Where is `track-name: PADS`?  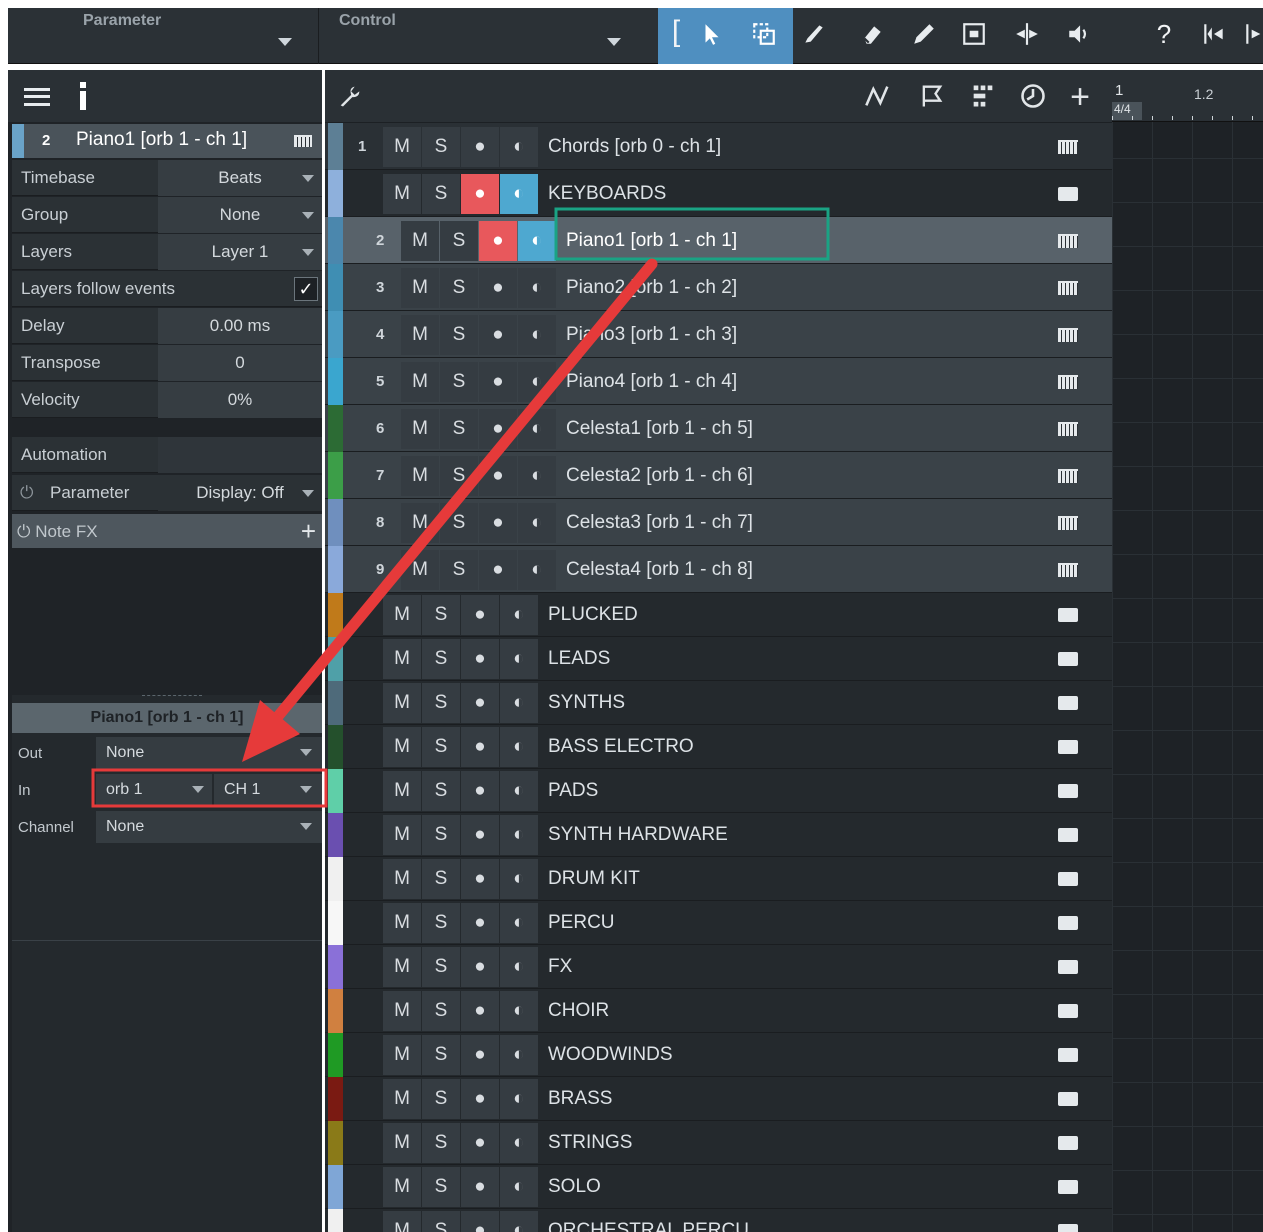
track-name: PADS is located at coordinates (573, 791).